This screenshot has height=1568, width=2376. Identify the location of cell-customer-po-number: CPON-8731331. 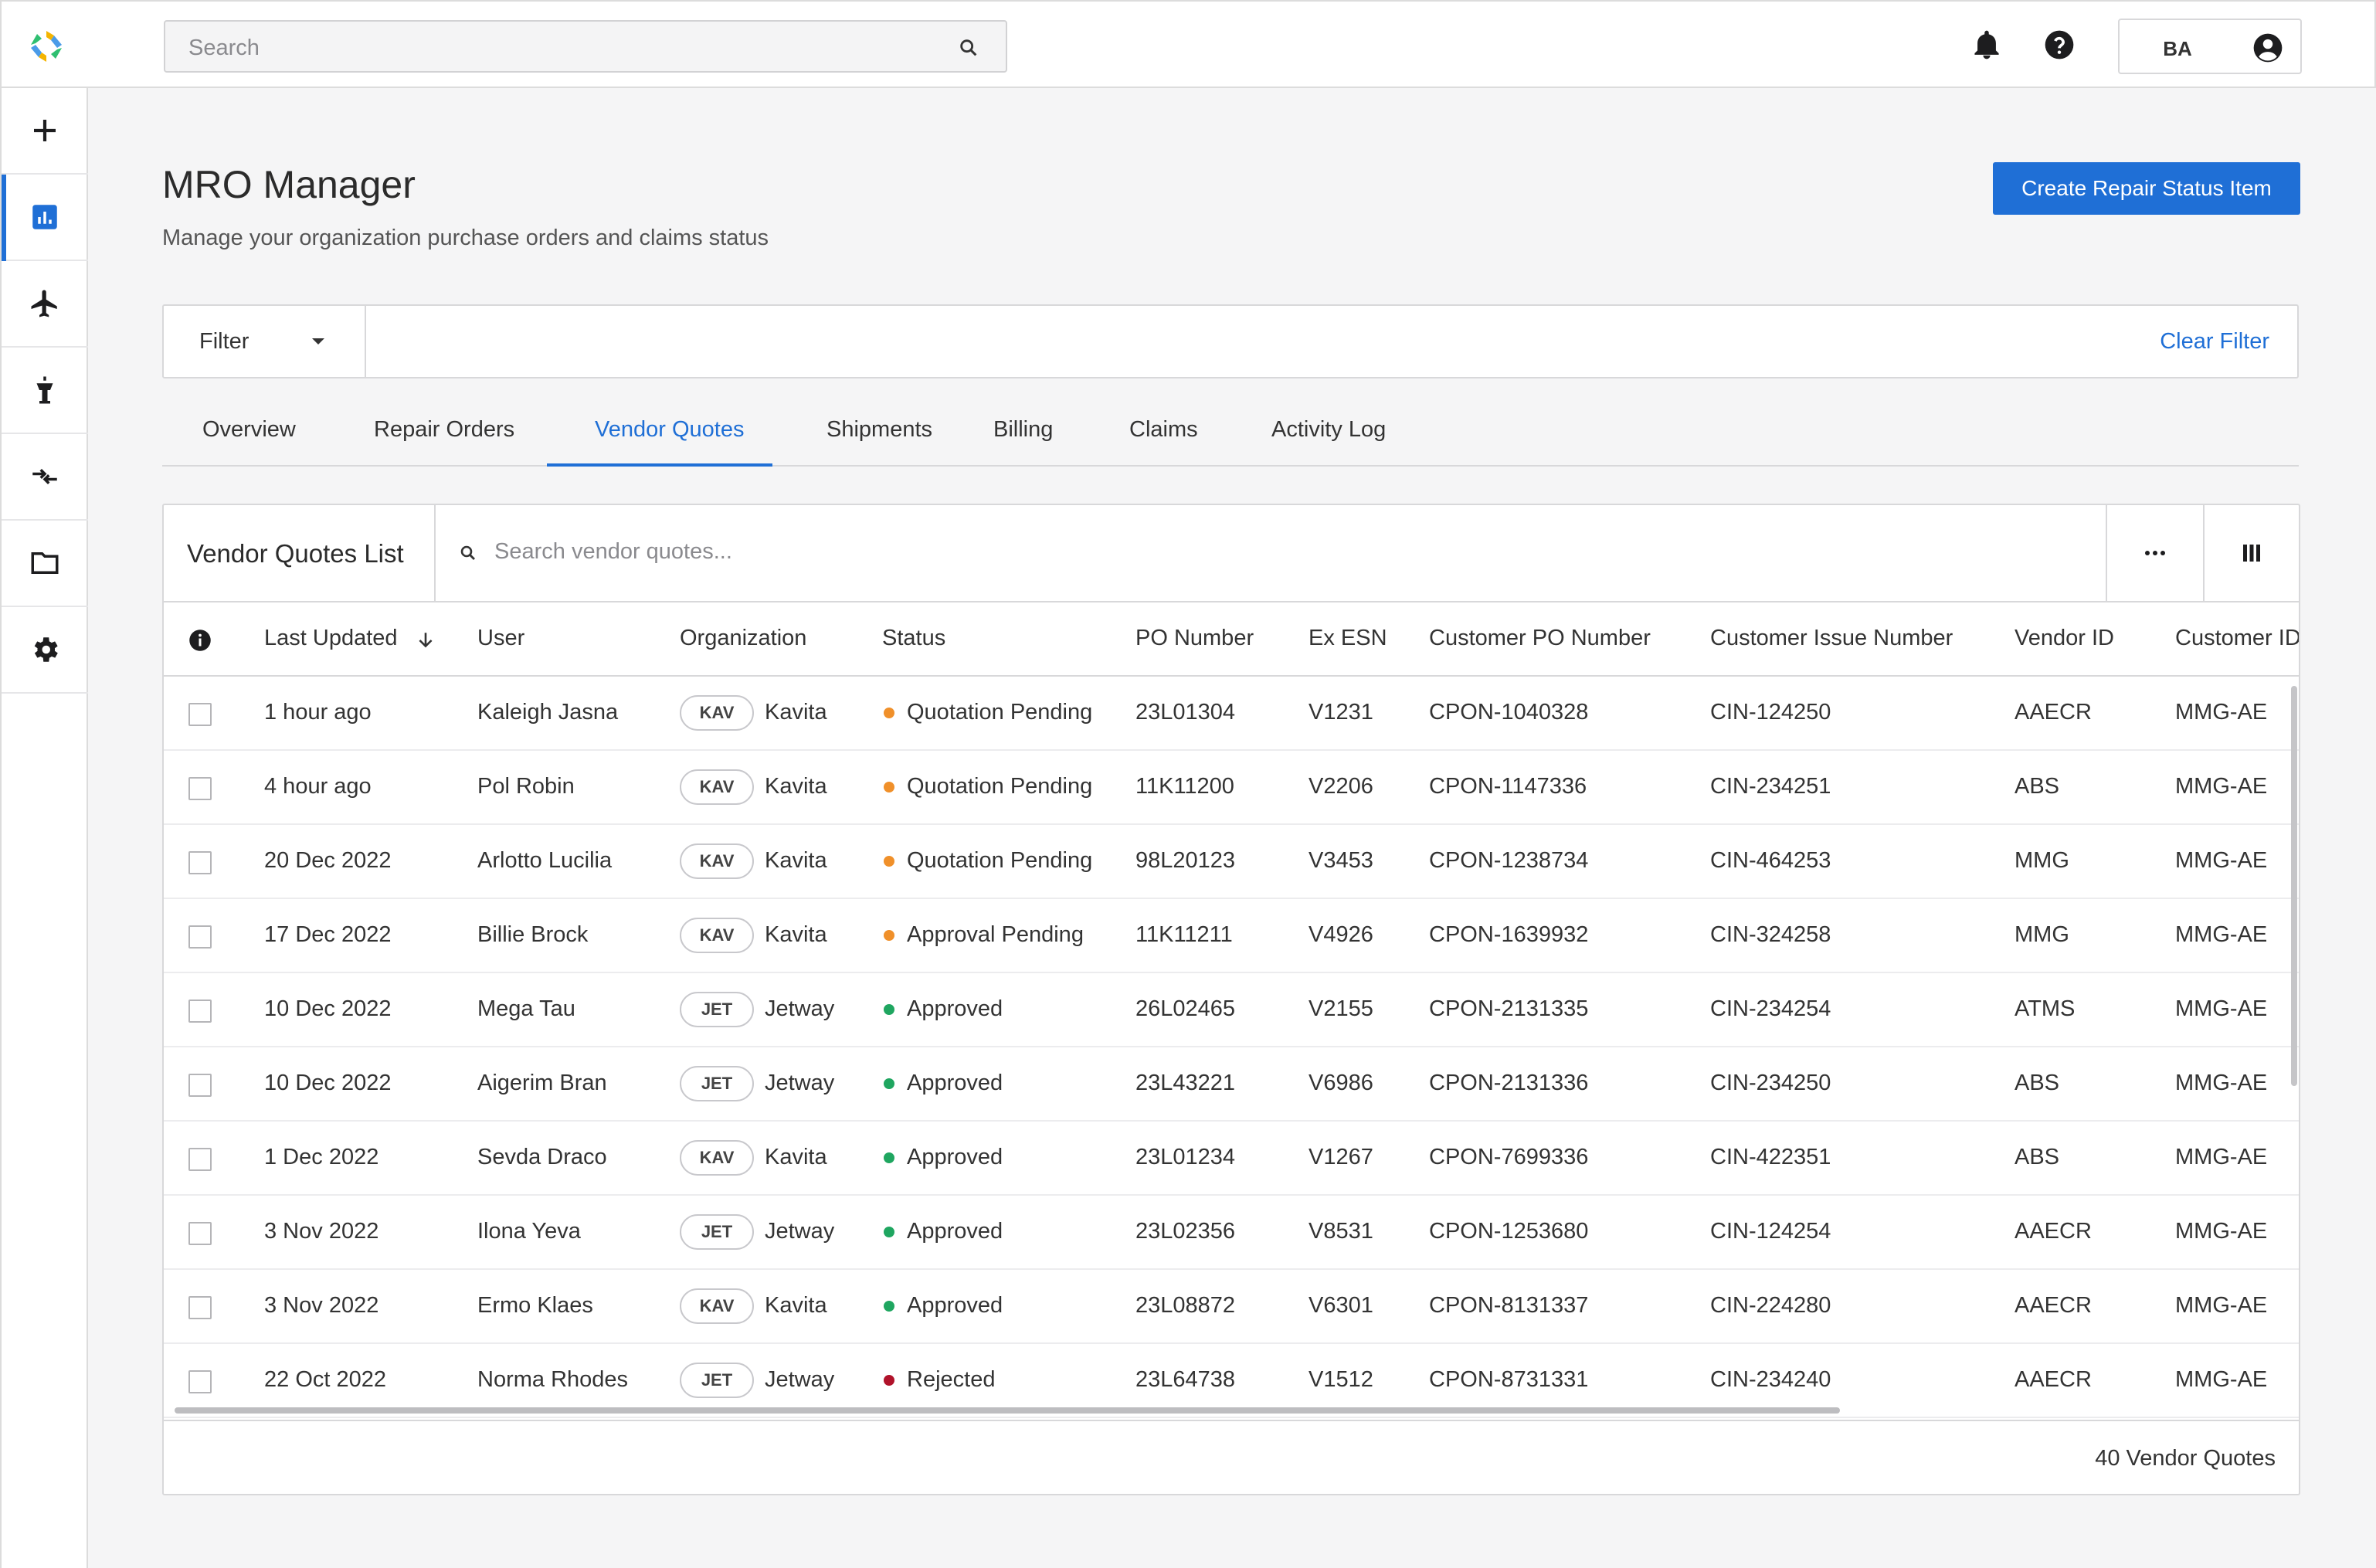
(1509, 1379).